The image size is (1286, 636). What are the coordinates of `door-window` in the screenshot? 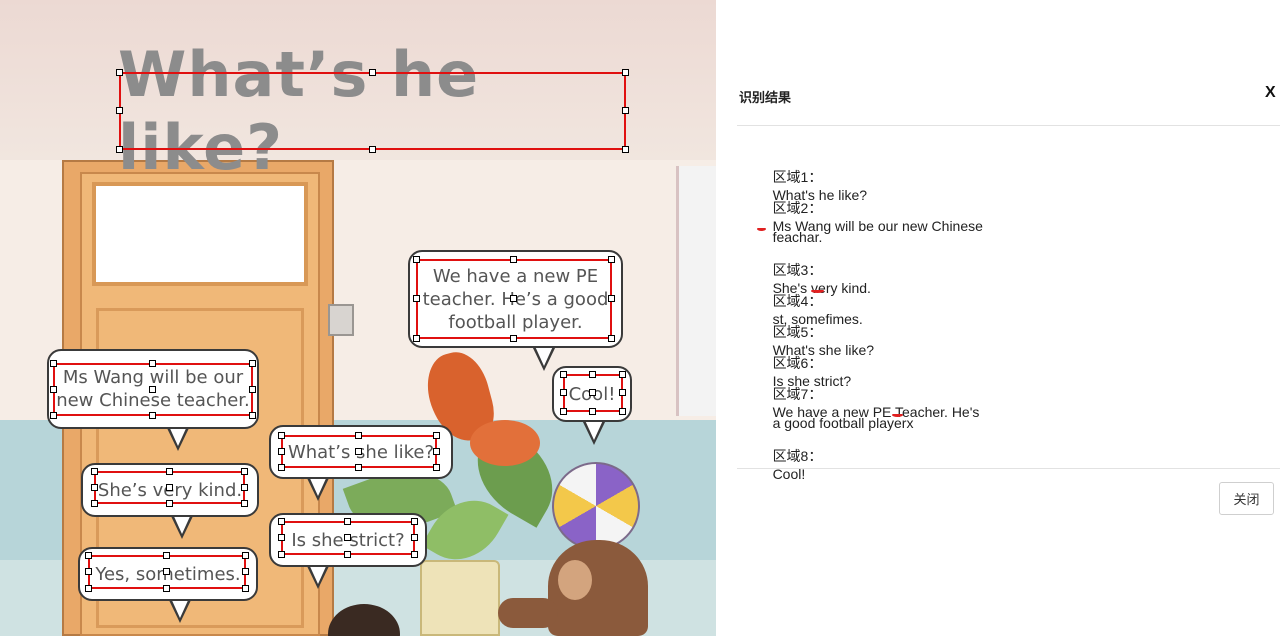 It's located at (200, 234).